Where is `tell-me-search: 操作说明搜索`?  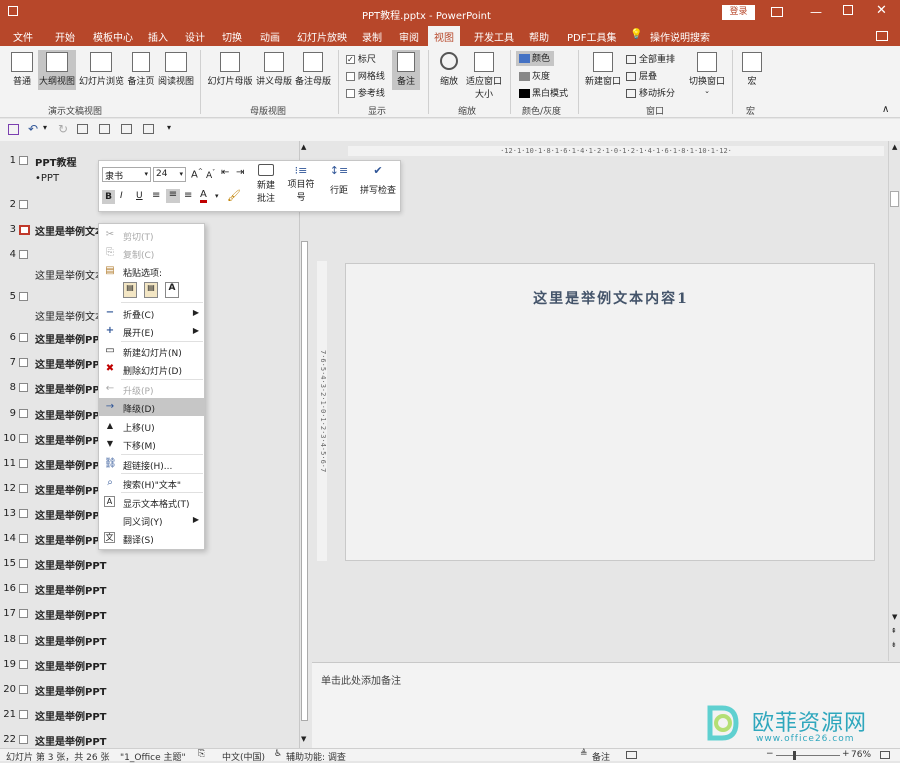 tell-me-search: 操作说明搜索 is located at coordinates (680, 36).